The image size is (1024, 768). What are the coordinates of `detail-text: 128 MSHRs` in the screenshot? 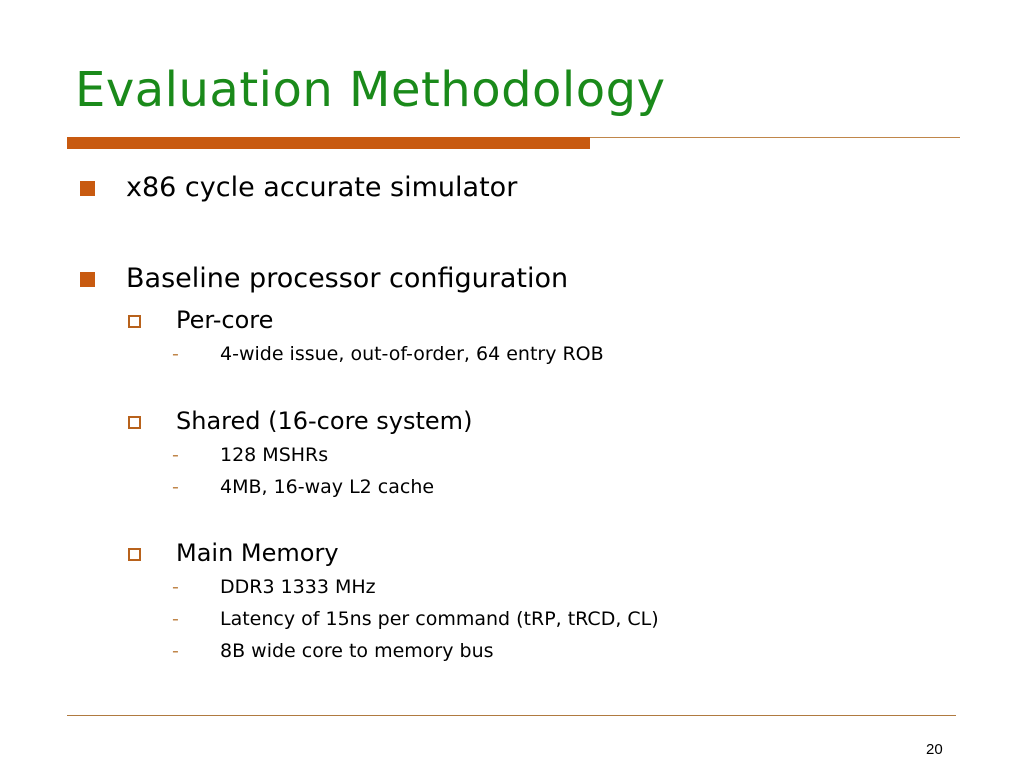 It's located at (274, 455).